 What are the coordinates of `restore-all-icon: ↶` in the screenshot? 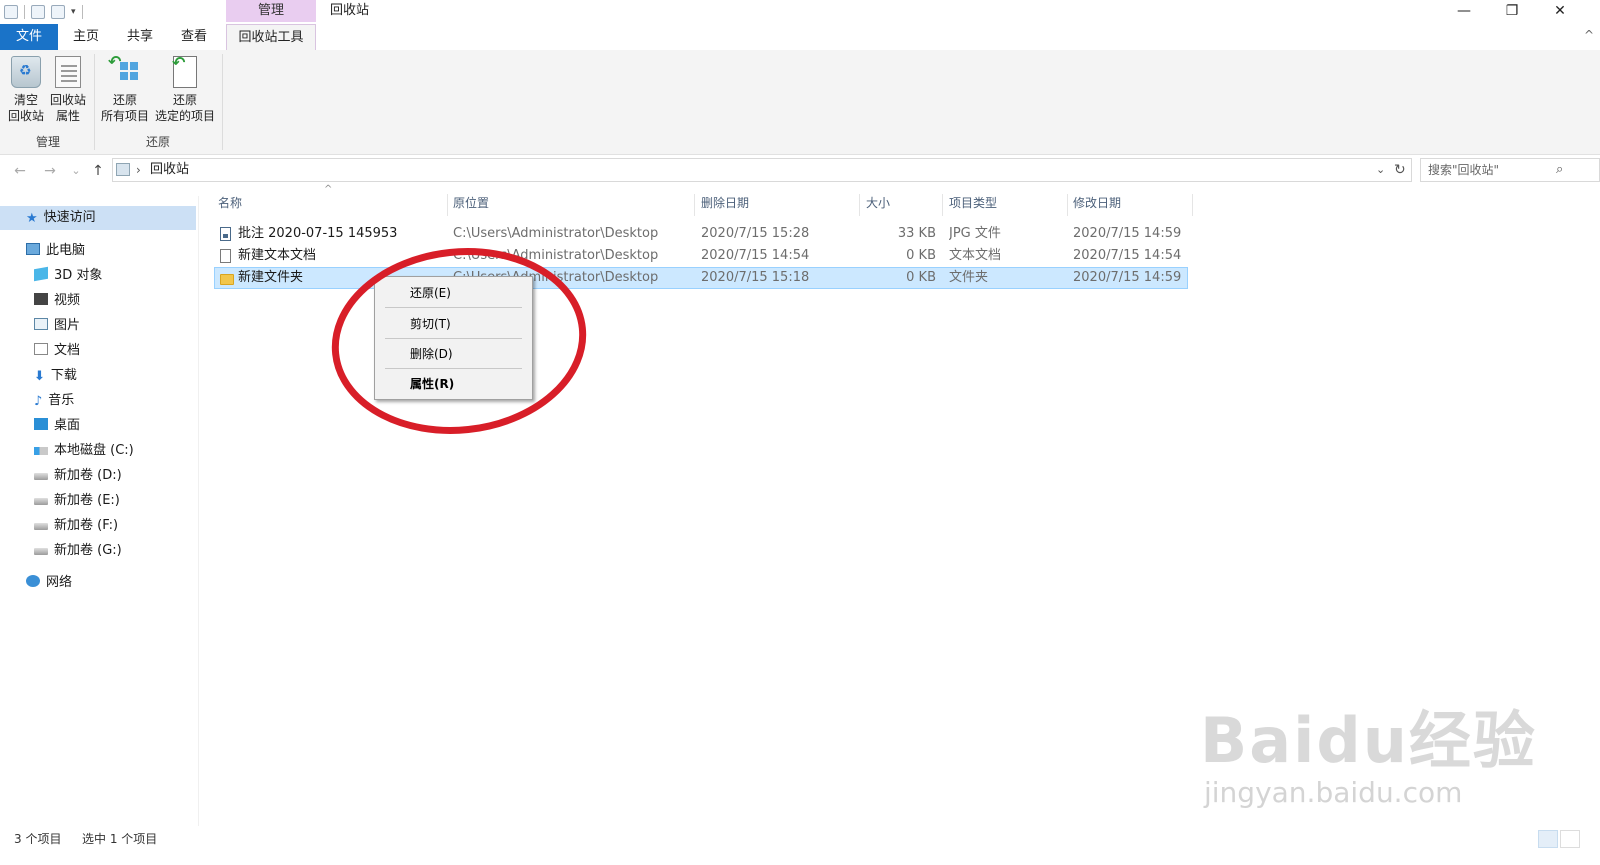 It's located at (124, 70).